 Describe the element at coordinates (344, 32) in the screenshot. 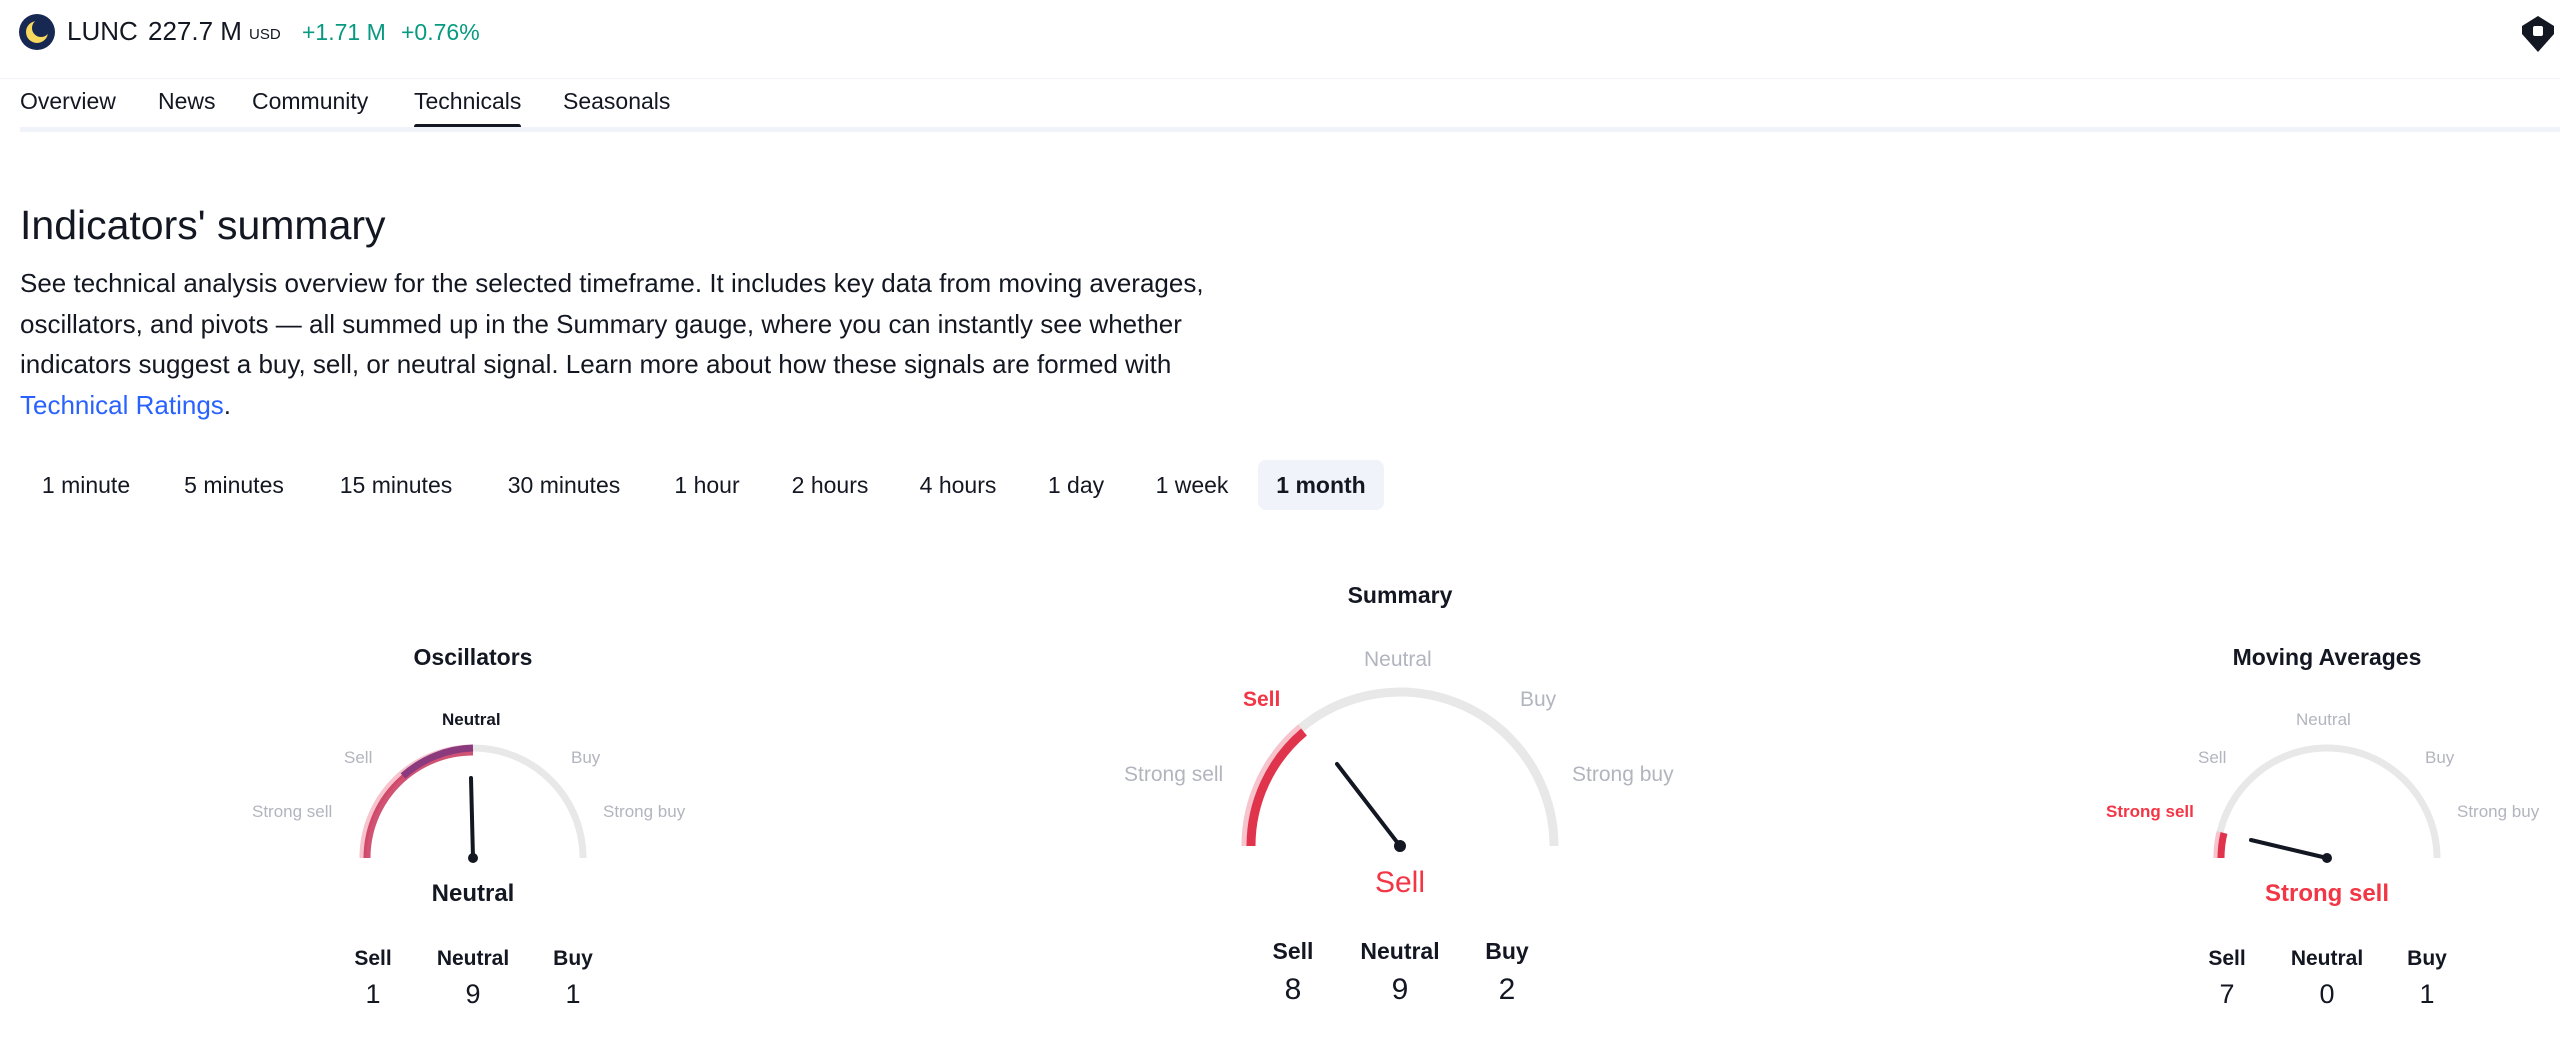

I see `price-change-absolute: +1.71 M` at that location.